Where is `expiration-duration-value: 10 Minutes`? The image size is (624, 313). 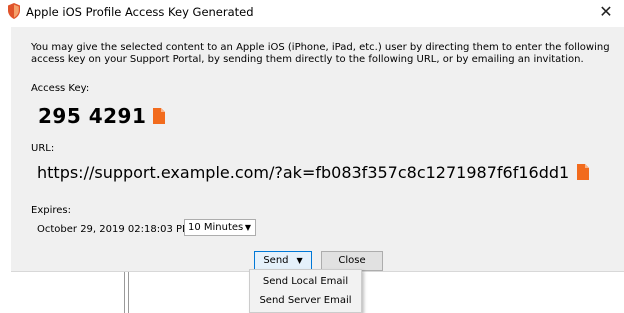
expiration-duration-value: 10 Minutes is located at coordinates (216, 227).